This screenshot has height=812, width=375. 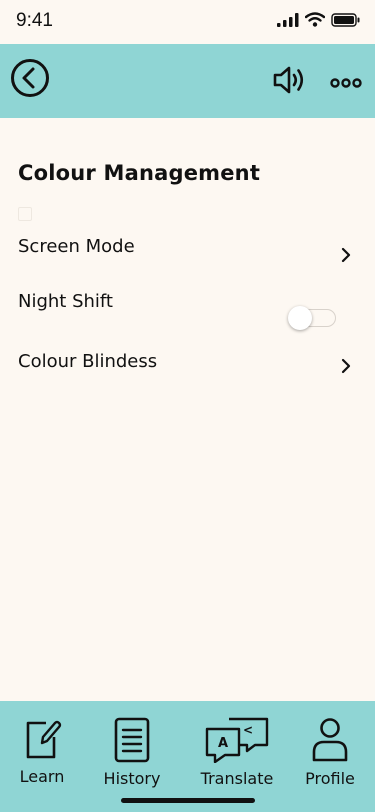 What do you see at coordinates (300, 318) in the screenshot?
I see `toggle-knob` at bounding box center [300, 318].